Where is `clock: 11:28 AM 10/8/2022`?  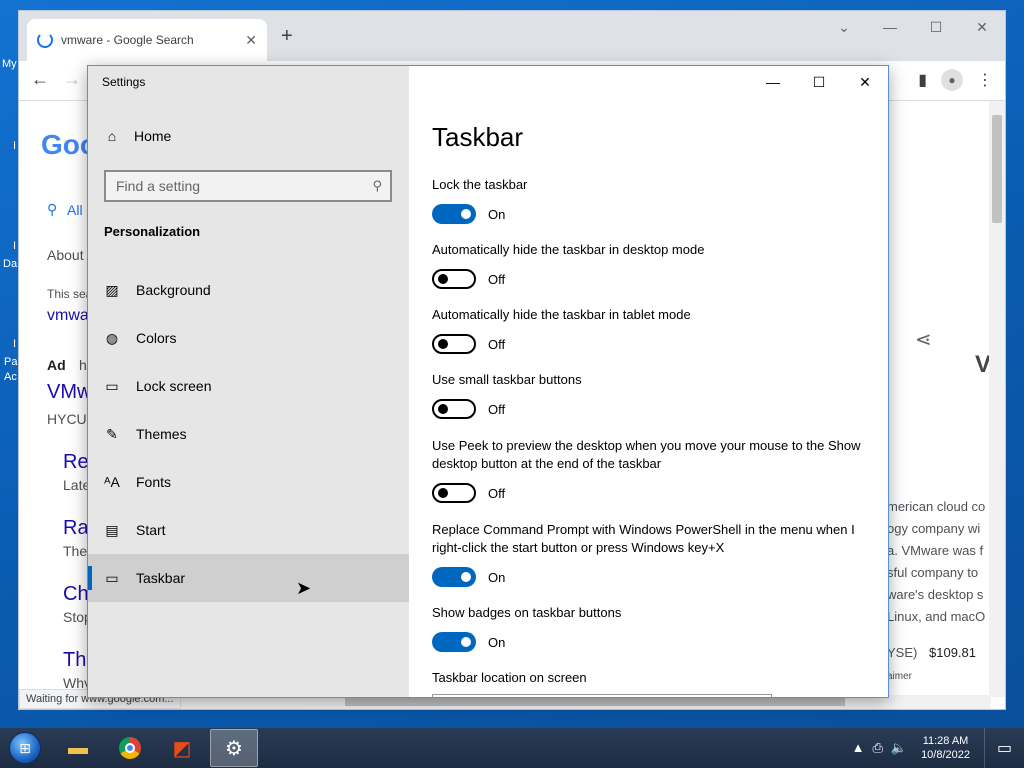 clock: 11:28 AM 10/8/2022 is located at coordinates (945, 748).